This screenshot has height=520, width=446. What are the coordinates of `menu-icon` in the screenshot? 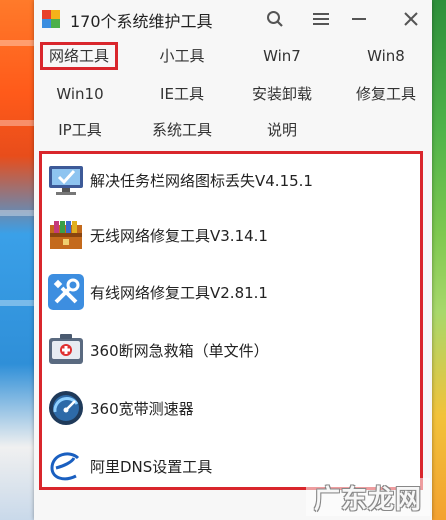 It's located at (321, 19).